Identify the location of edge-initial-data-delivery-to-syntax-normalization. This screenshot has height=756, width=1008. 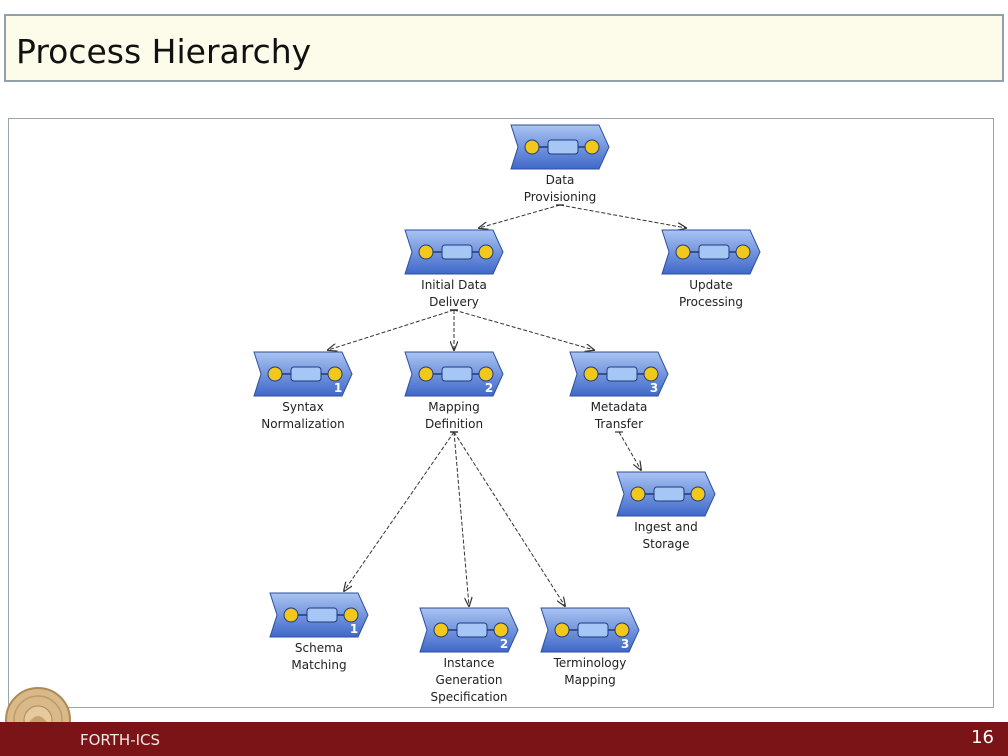
(391, 329).